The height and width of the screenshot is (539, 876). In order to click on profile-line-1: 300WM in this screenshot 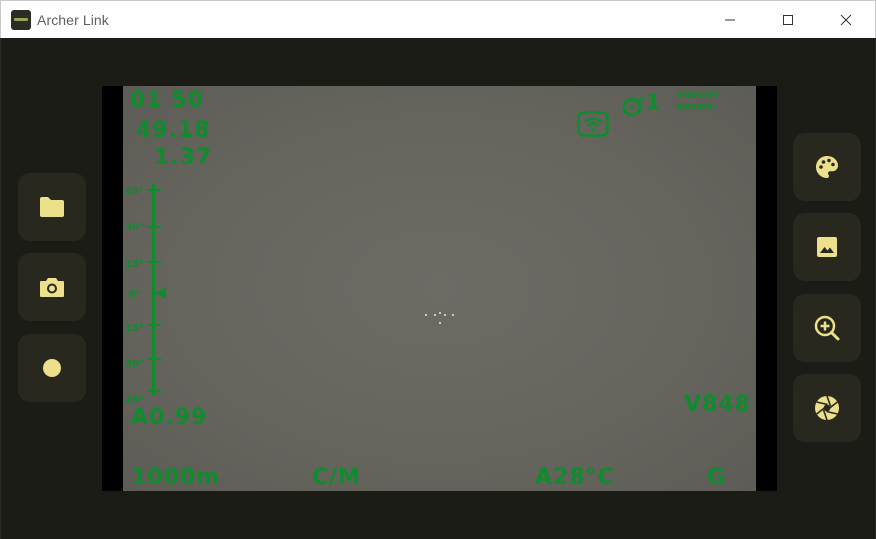, I will do `click(697, 95)`.